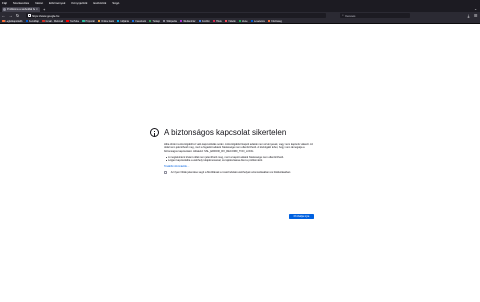 The image size is (480, 302). I want to click on bookmark-label: Levelezés, so click(259, 21).